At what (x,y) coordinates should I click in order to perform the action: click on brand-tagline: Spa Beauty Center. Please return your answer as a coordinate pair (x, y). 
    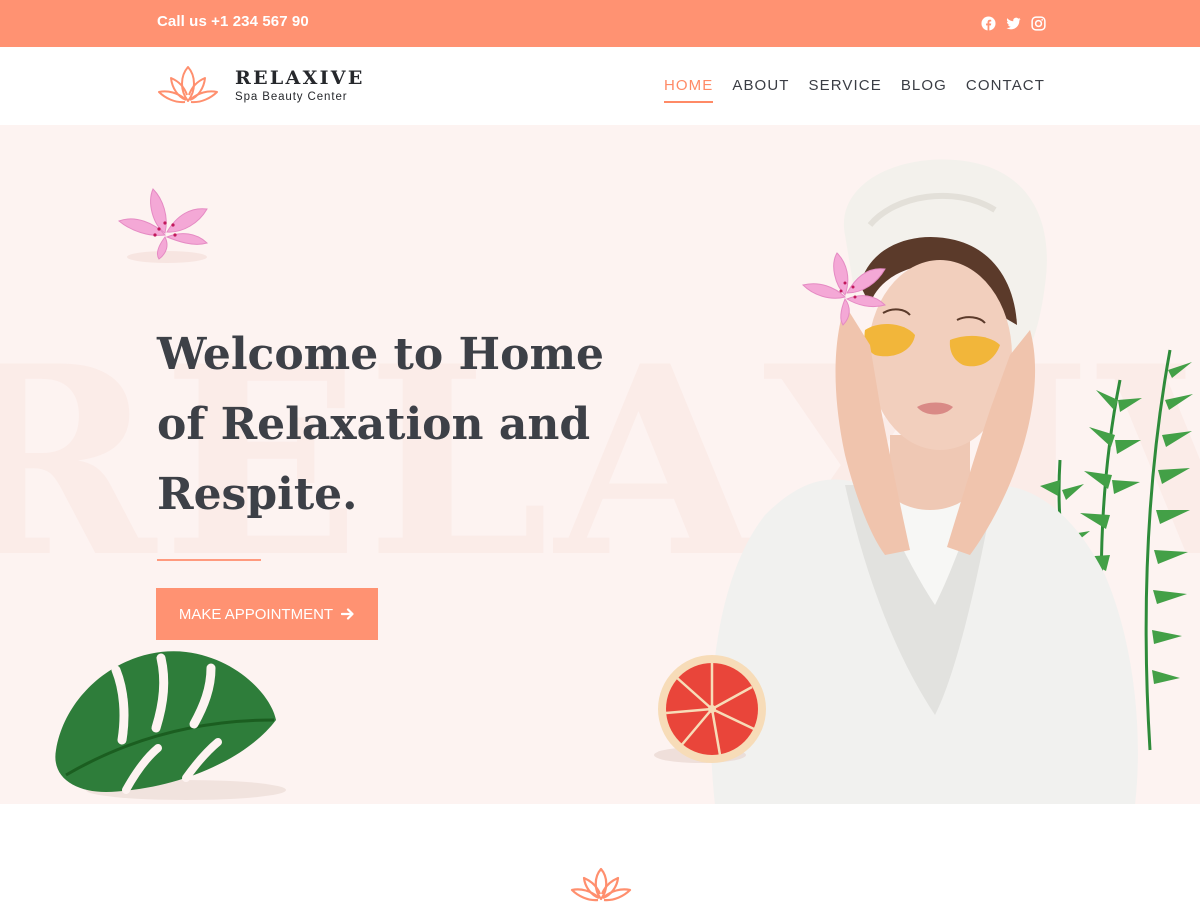
    Looking at the image, I should click on (291, 97).